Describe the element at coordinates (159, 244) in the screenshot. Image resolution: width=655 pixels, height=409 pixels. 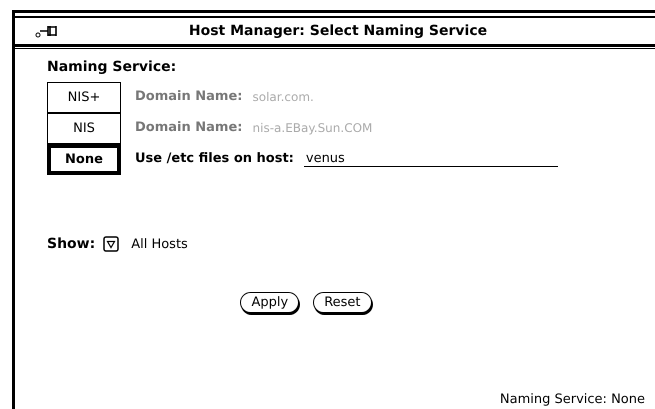
I see `show-value: All Hosts` at that location.